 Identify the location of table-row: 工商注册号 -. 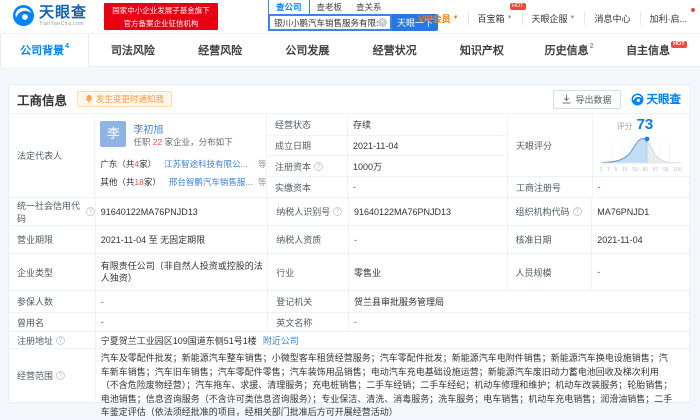
(598, 186).